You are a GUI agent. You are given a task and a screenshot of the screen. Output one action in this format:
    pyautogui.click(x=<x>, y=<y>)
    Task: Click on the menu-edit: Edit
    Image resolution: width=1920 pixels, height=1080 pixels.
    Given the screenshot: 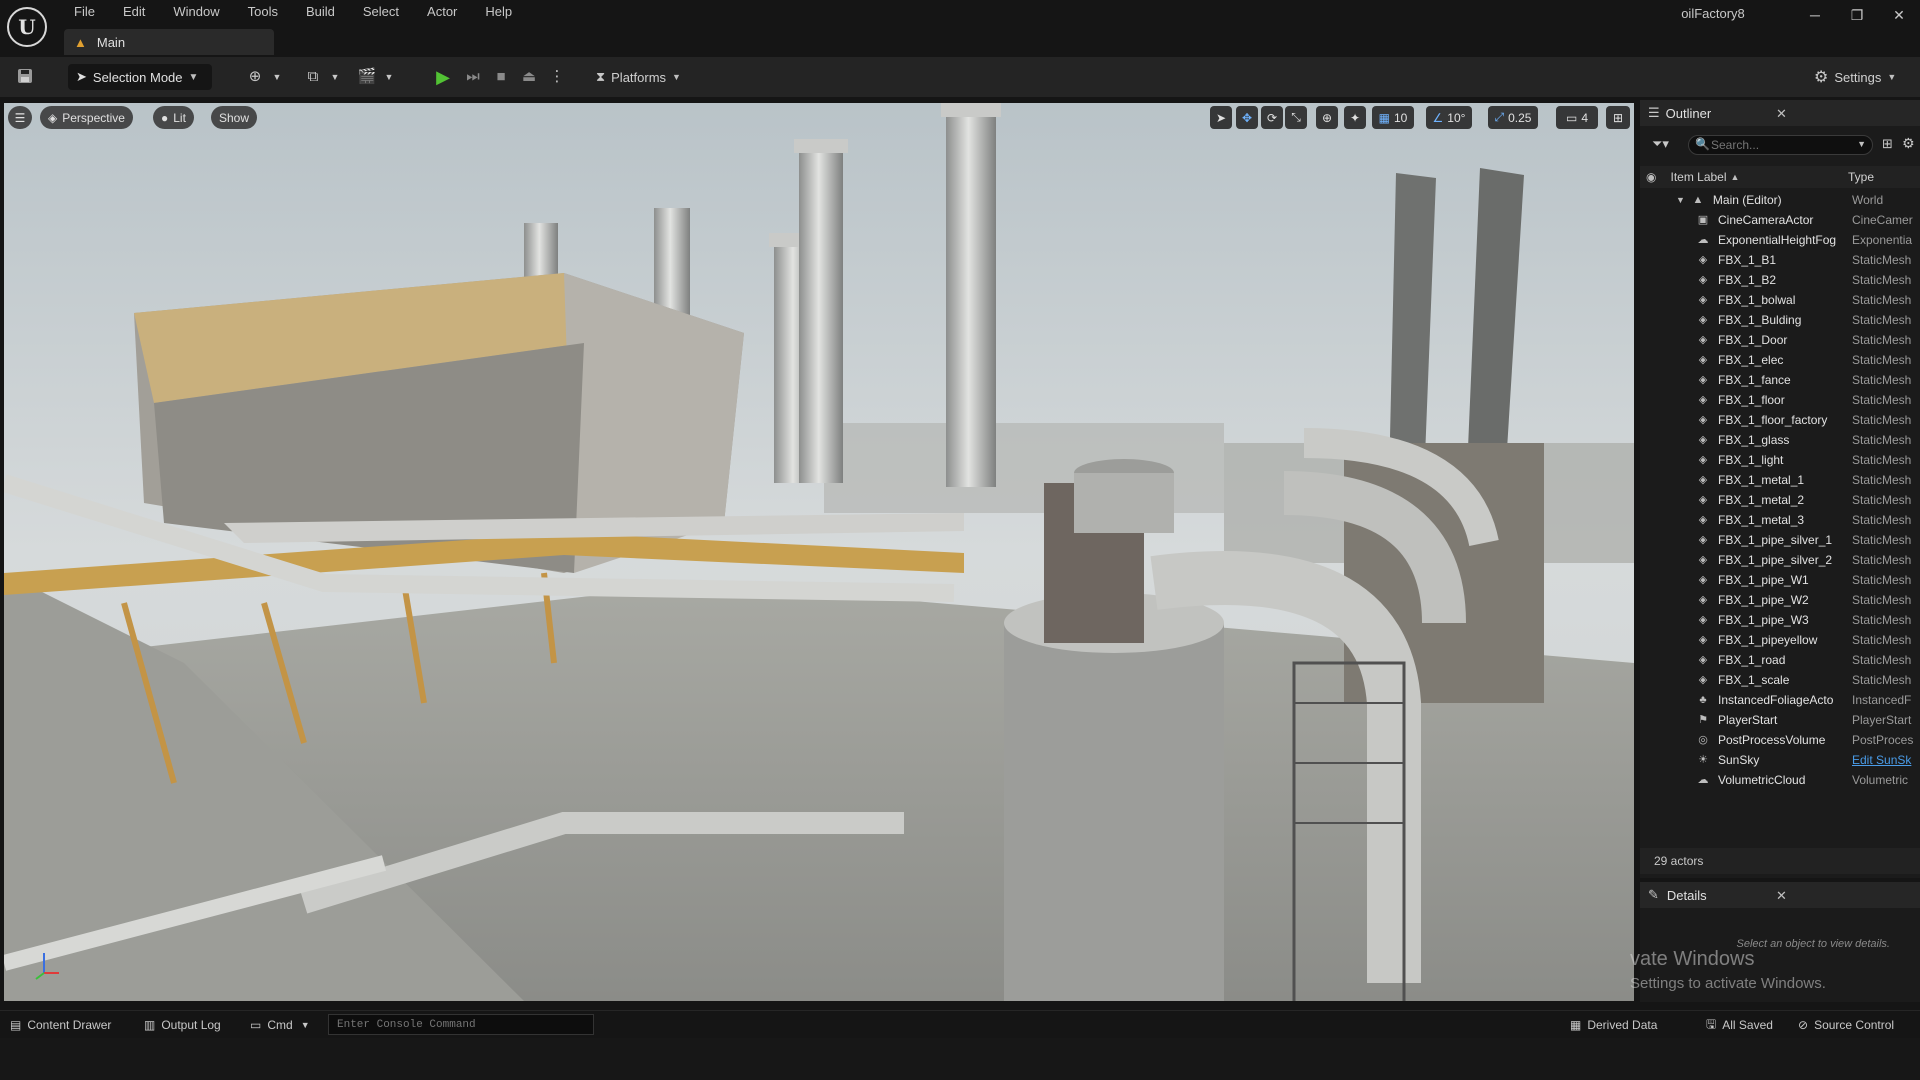 What is the action you would take?
    pyautogui.click(x=134, y=12)
    